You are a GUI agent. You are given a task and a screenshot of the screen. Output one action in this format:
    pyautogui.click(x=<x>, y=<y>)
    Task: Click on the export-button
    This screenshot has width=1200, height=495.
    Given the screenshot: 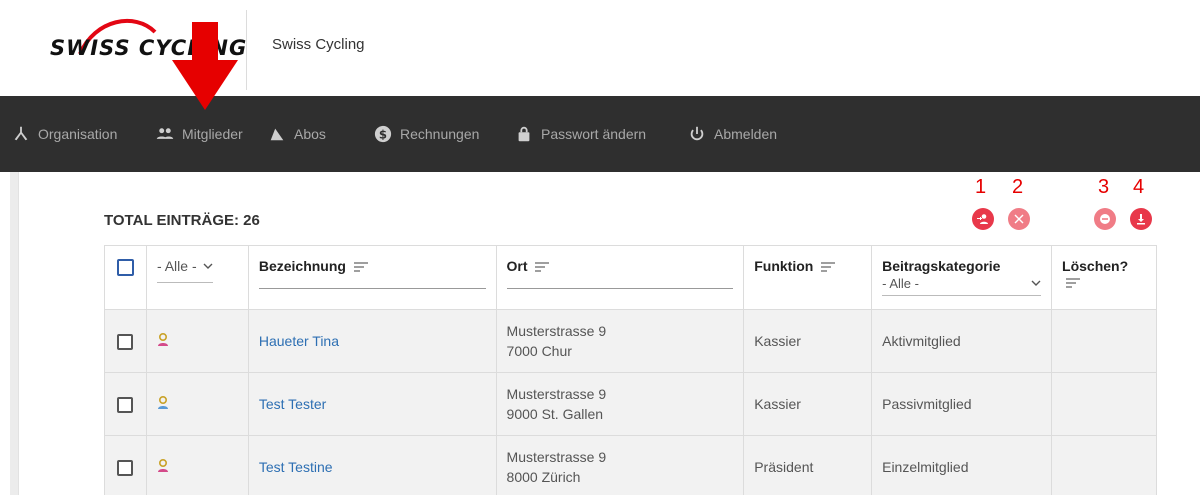 What is the action you would take?
    pyautogui.click(x=1141, y=219)
    